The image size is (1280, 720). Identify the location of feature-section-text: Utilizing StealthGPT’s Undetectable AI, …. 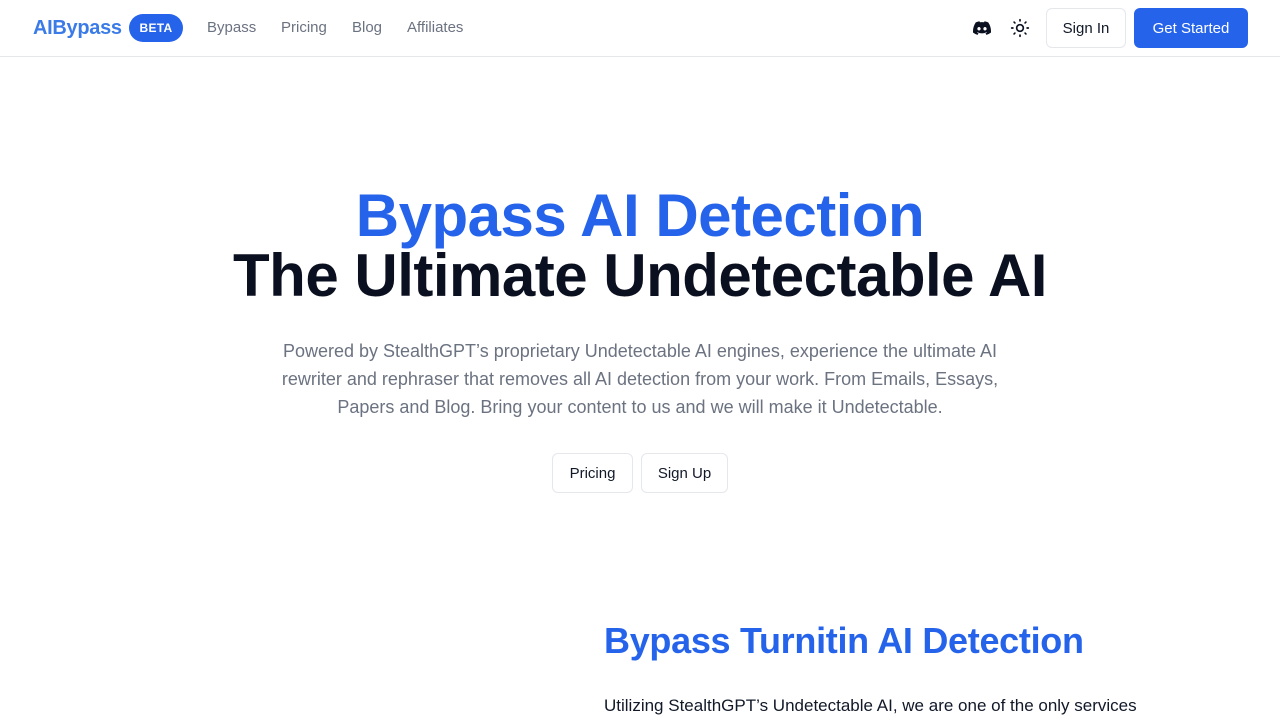
(870, 705).